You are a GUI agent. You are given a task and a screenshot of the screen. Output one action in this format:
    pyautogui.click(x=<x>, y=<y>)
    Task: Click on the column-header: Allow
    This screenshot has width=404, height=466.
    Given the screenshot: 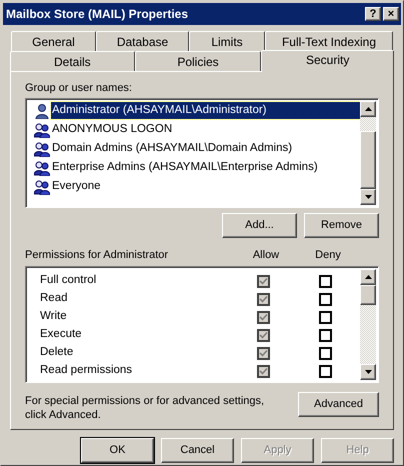 What is the action you would take?
    pyautogui.click(x=266, y=255)
    